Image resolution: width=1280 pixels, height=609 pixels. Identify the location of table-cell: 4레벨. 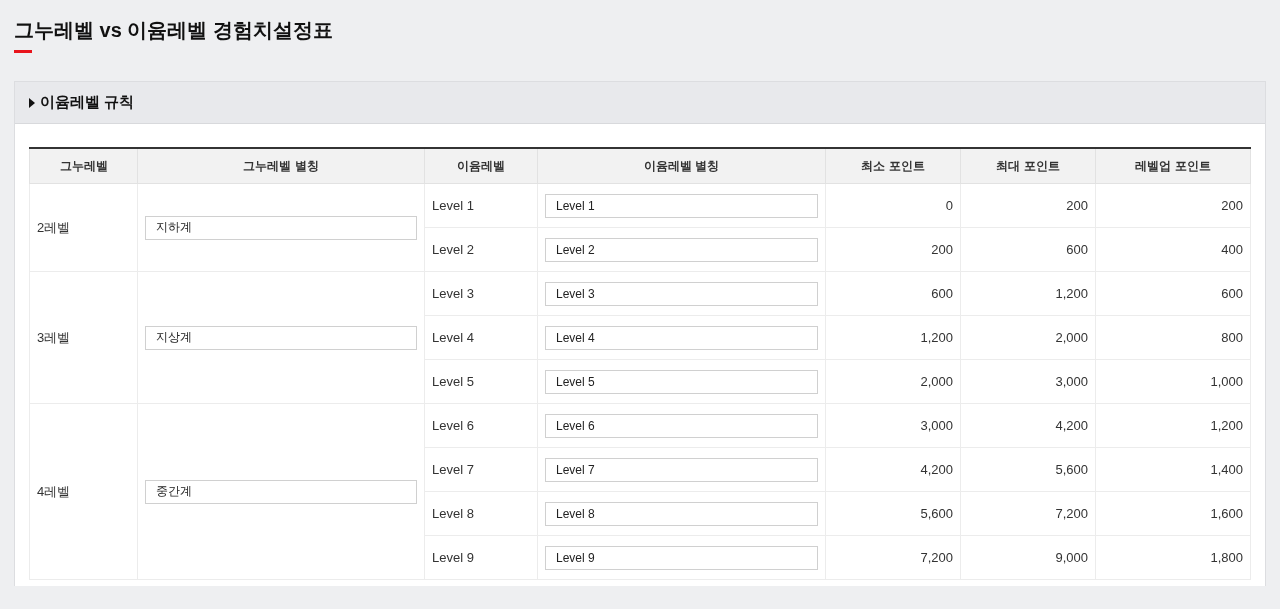
(83, 491).